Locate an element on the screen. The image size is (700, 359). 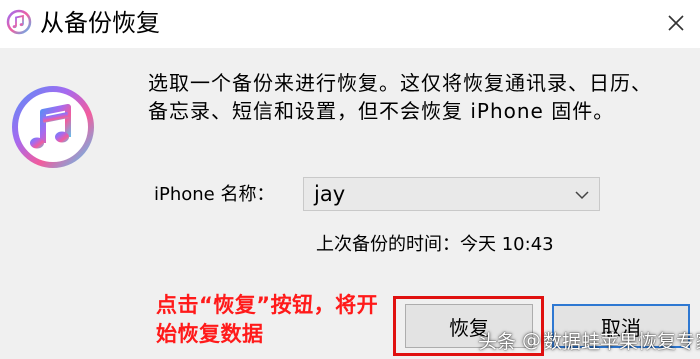
close-x-icon is located at coordinates (676, 23).